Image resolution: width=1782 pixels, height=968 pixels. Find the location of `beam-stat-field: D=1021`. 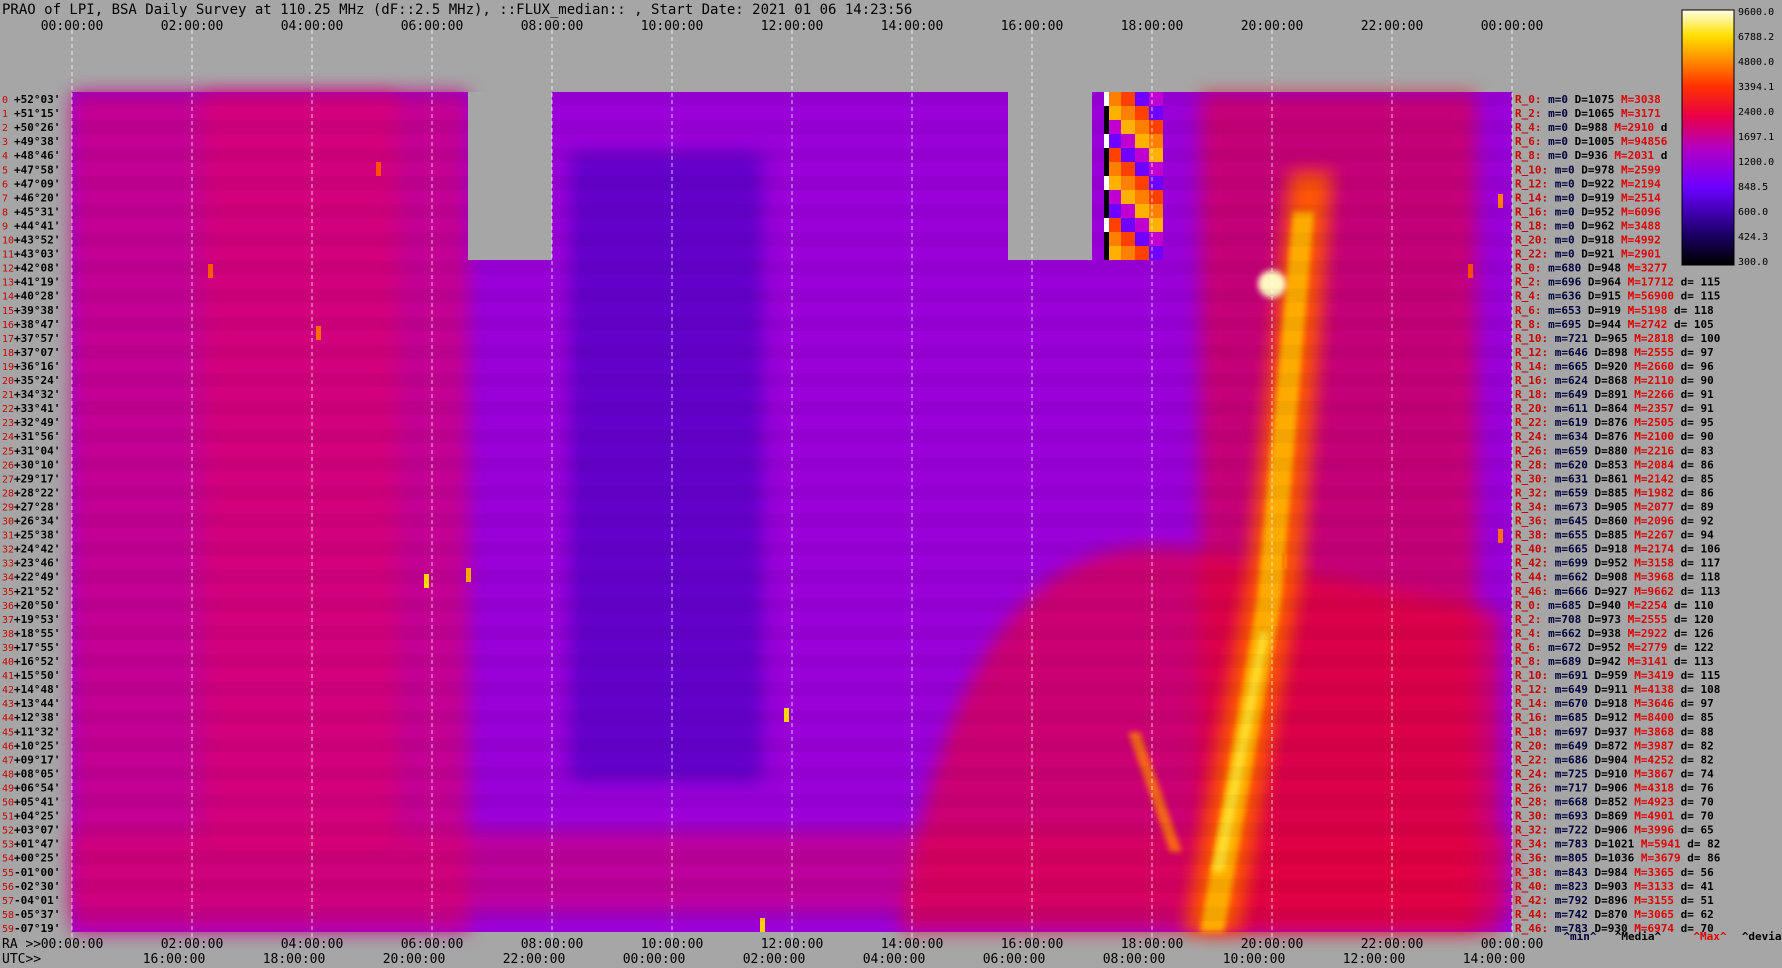

beam-stat-field: D=1021 is located at coordinates (1611, 844).